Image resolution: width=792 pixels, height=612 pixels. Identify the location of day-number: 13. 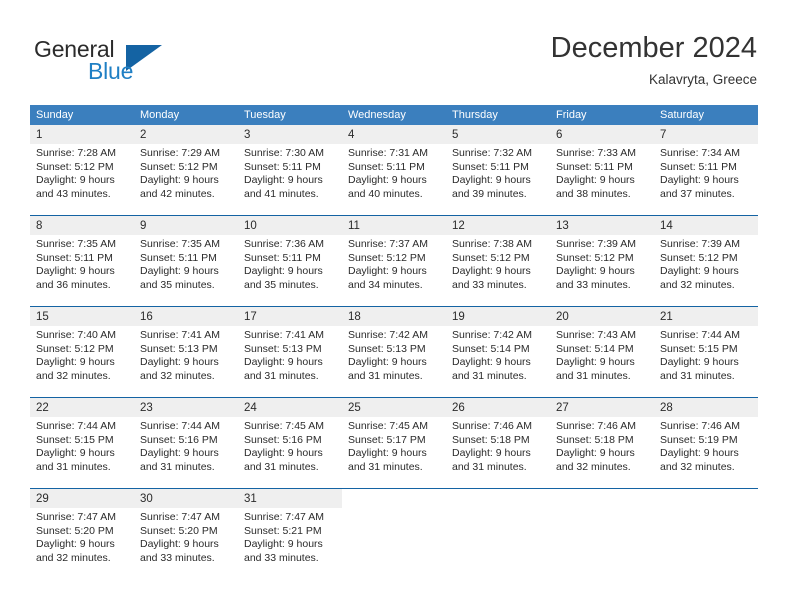
(562, 226).